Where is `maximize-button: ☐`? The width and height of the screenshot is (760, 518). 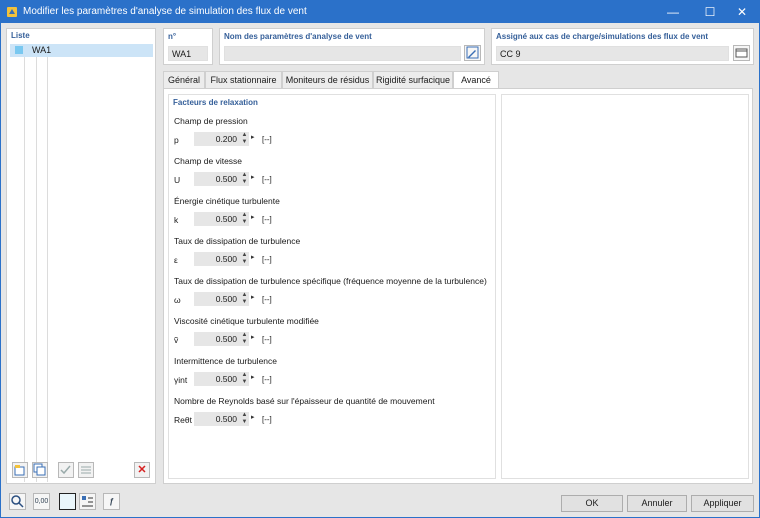 maximize-button: ☐ is located at coordinates (710, 12).